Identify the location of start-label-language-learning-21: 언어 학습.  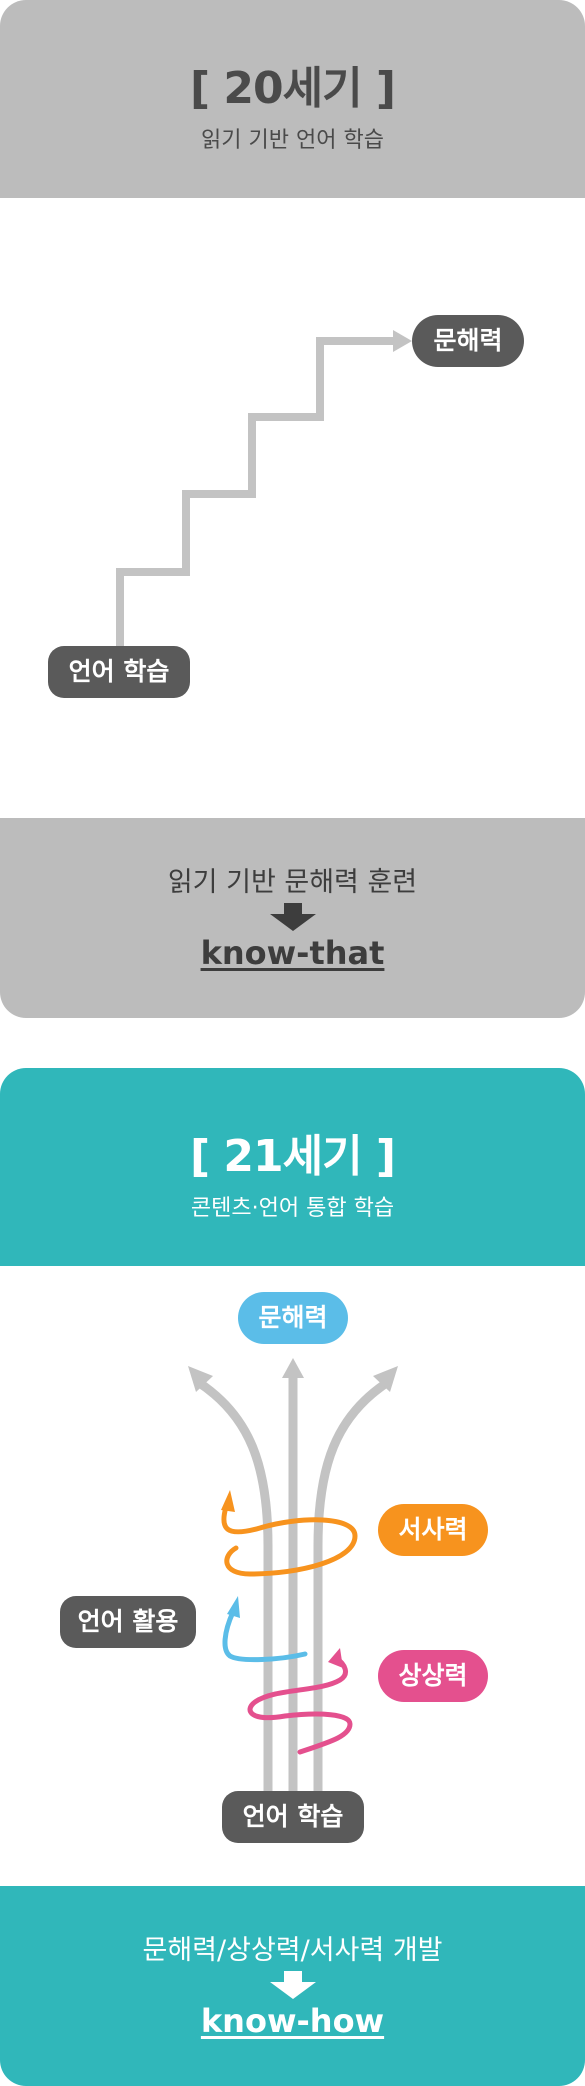
(293, 1817).